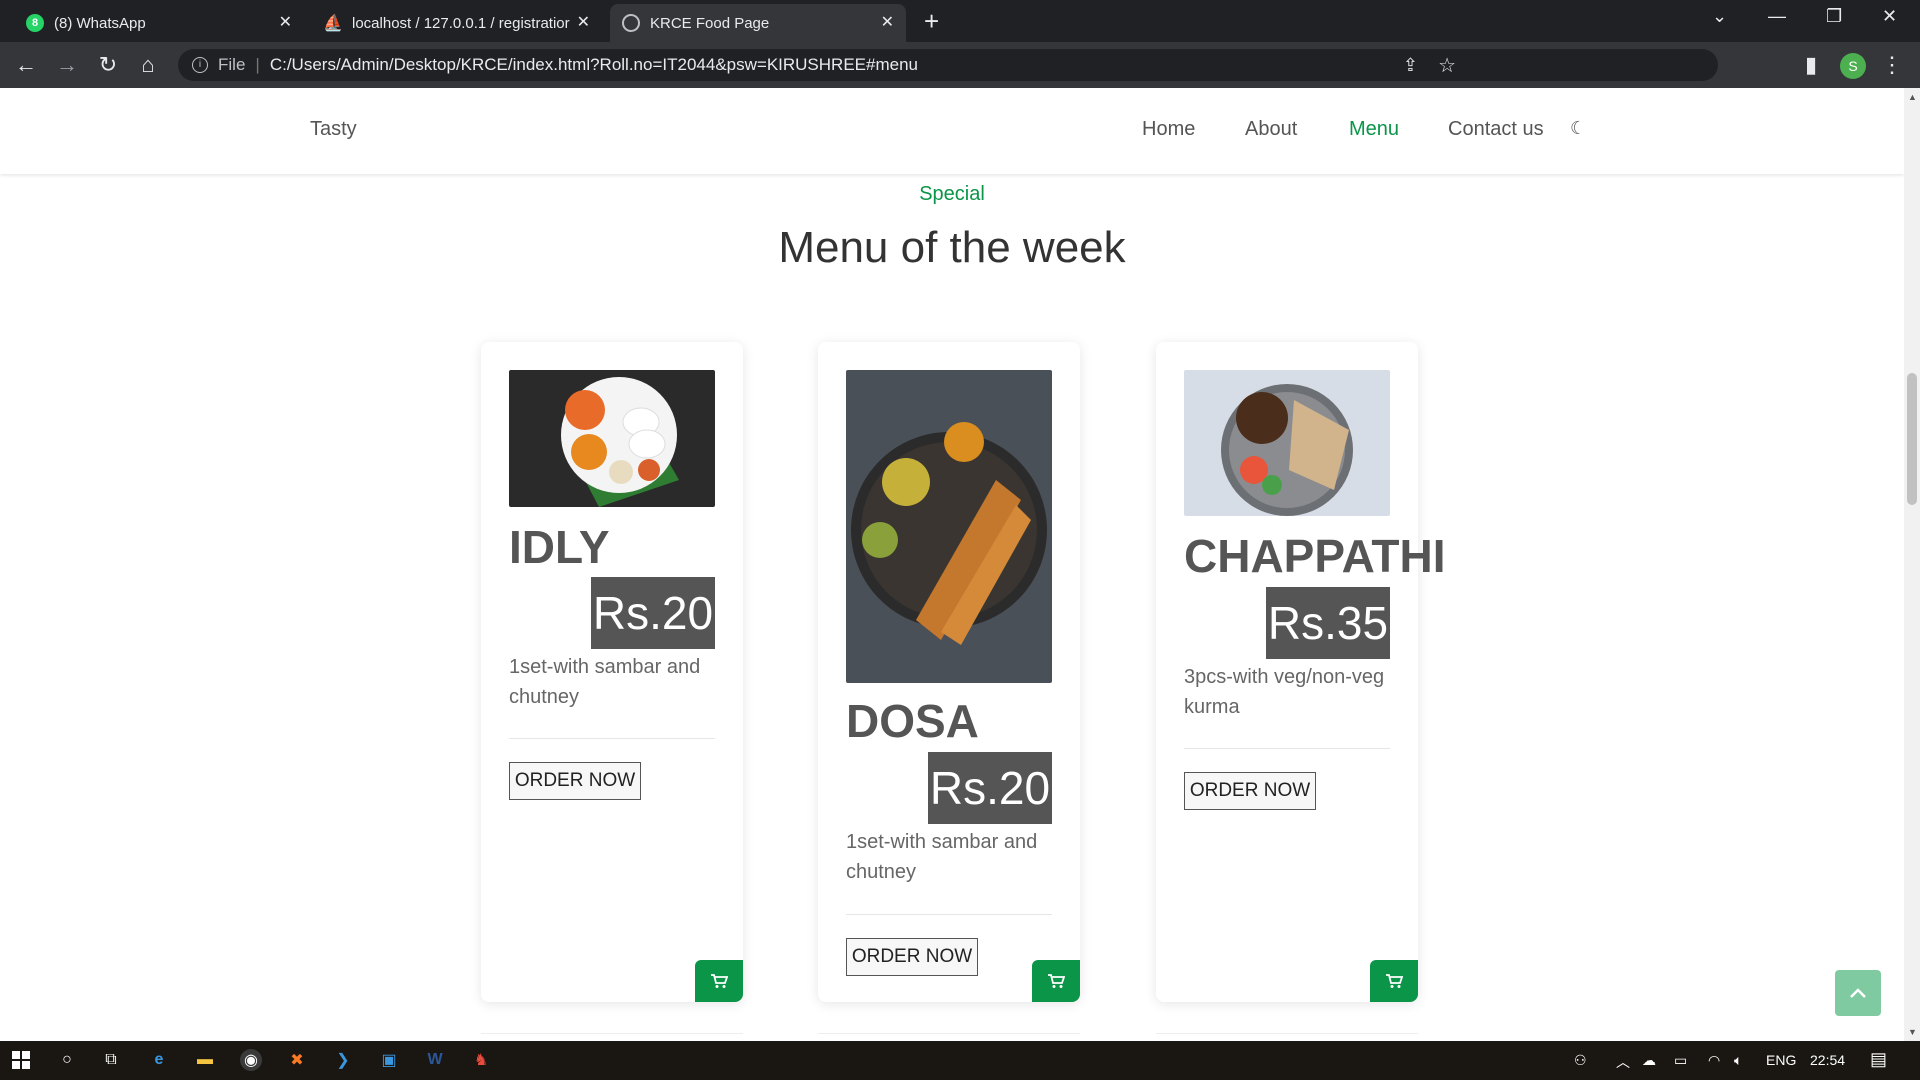 The height and width of the screenshot is (1080, 1920). I want to click on battery-icon: ▭, so click(1680, 1060).